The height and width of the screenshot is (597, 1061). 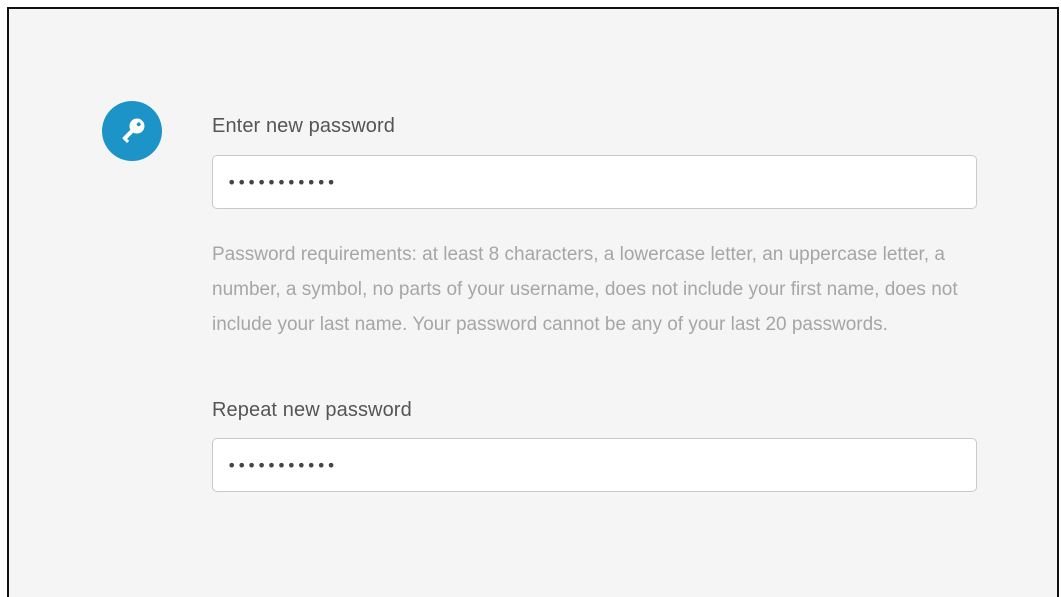 What do you see at coordinates (304, 126) in the screenshot?
I see `new-password-label: Enter new password` at bounding box center [304, 126].